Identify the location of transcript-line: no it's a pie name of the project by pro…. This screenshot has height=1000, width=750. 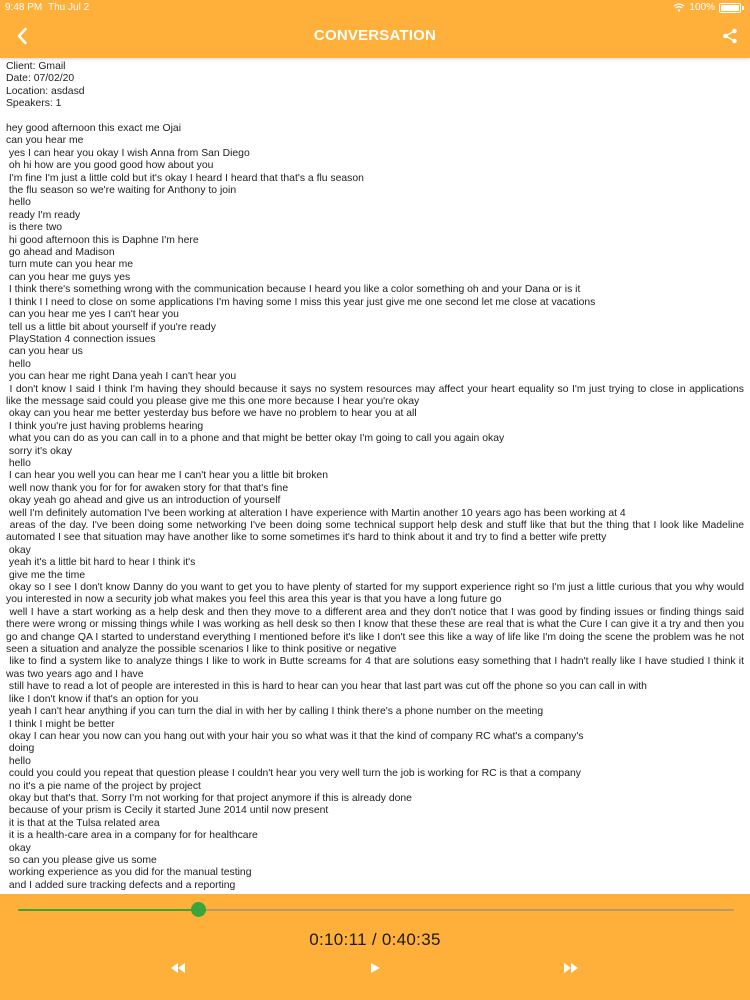
(103, 786).